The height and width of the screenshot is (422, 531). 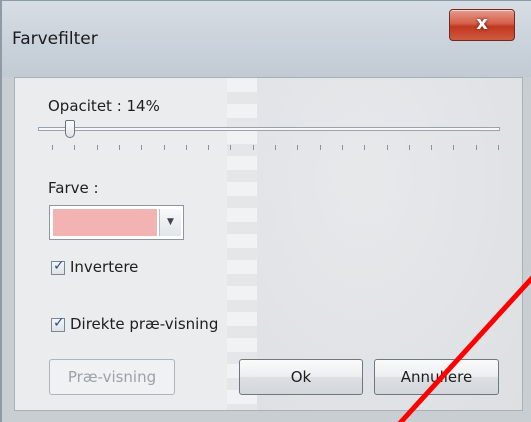 What do you see at coordinates (104, 267) in the screenshot?
I see `invert-label: Invertere` at bounding box center [104, 267].